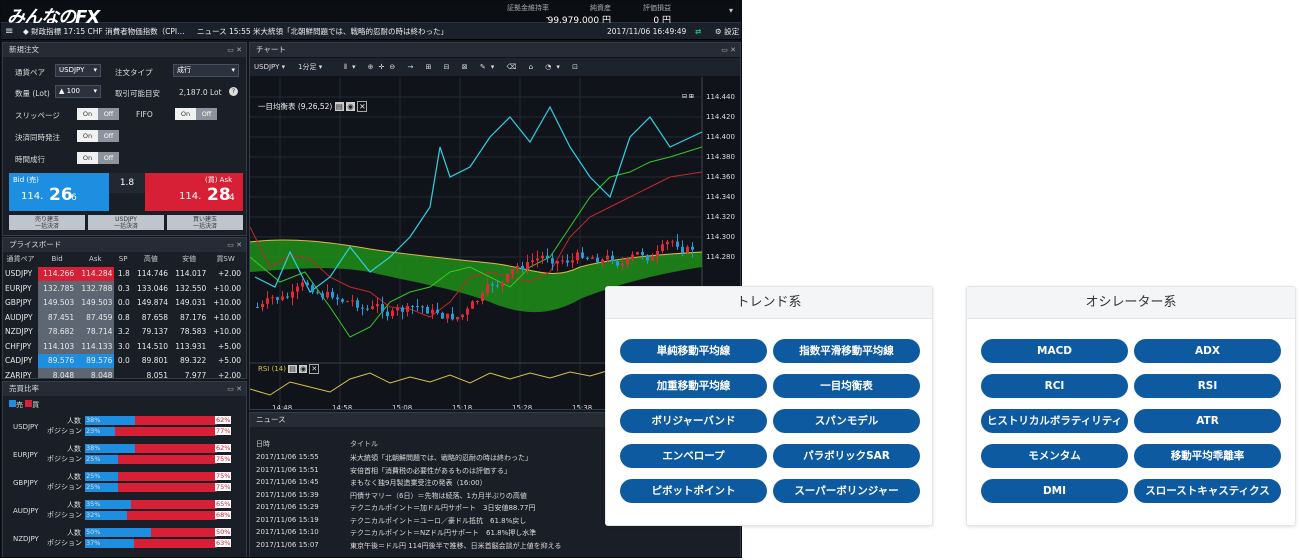 This screenshot has height=560, width=1300. What do you see at coordinates (1054, 421) in the screenshot?
I see `indicator-pill: ヒストリカルボラティリティ` at bounding box center [1054, 421].